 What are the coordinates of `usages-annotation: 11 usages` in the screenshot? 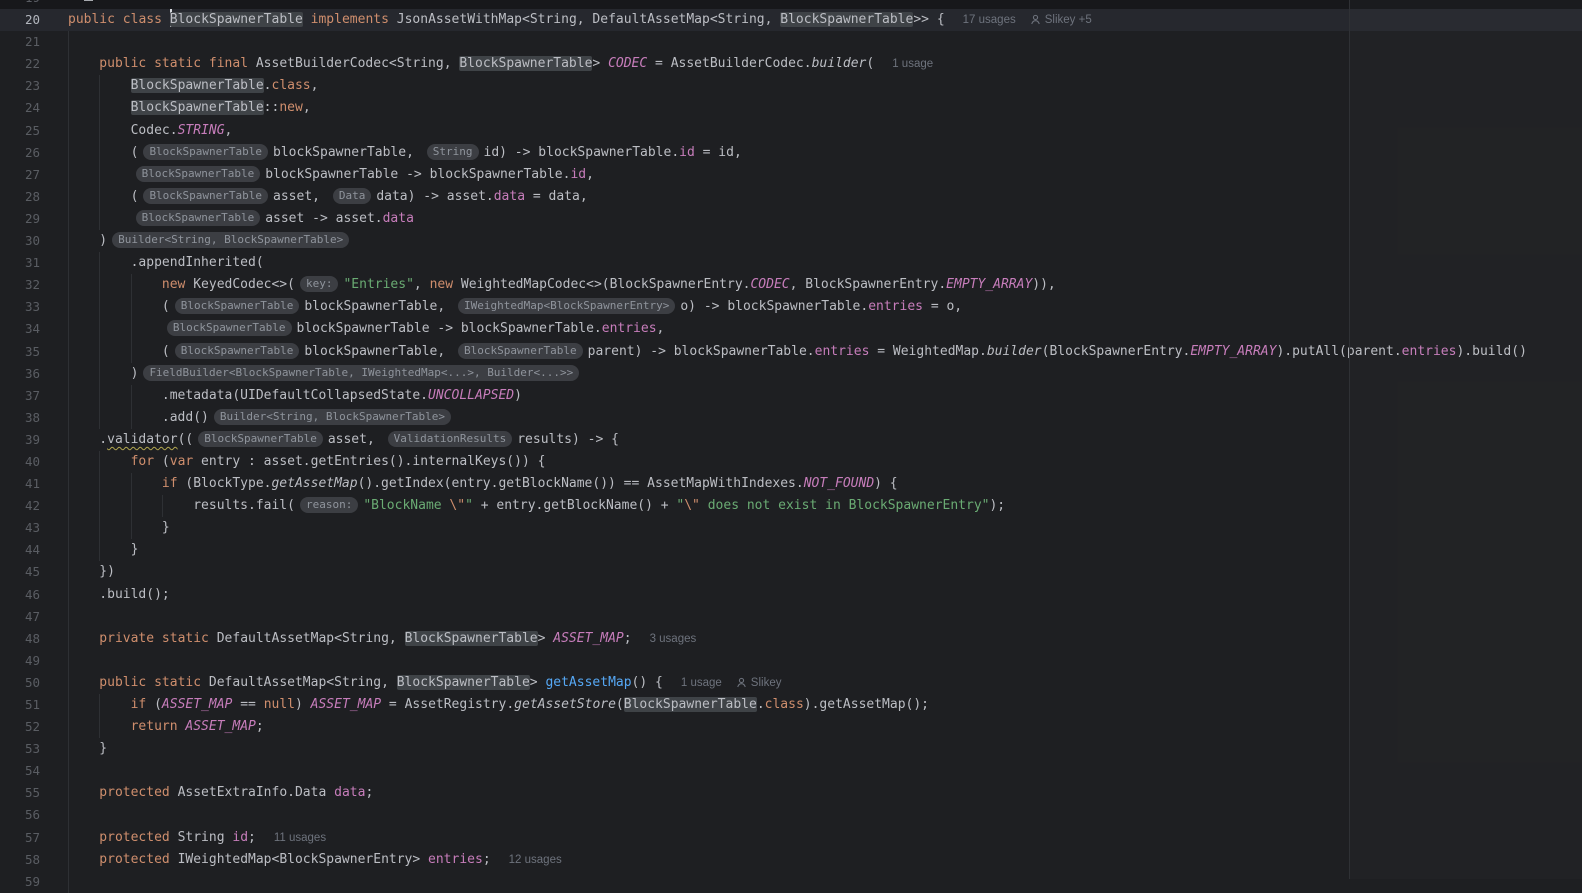 It's located at (300, 838).